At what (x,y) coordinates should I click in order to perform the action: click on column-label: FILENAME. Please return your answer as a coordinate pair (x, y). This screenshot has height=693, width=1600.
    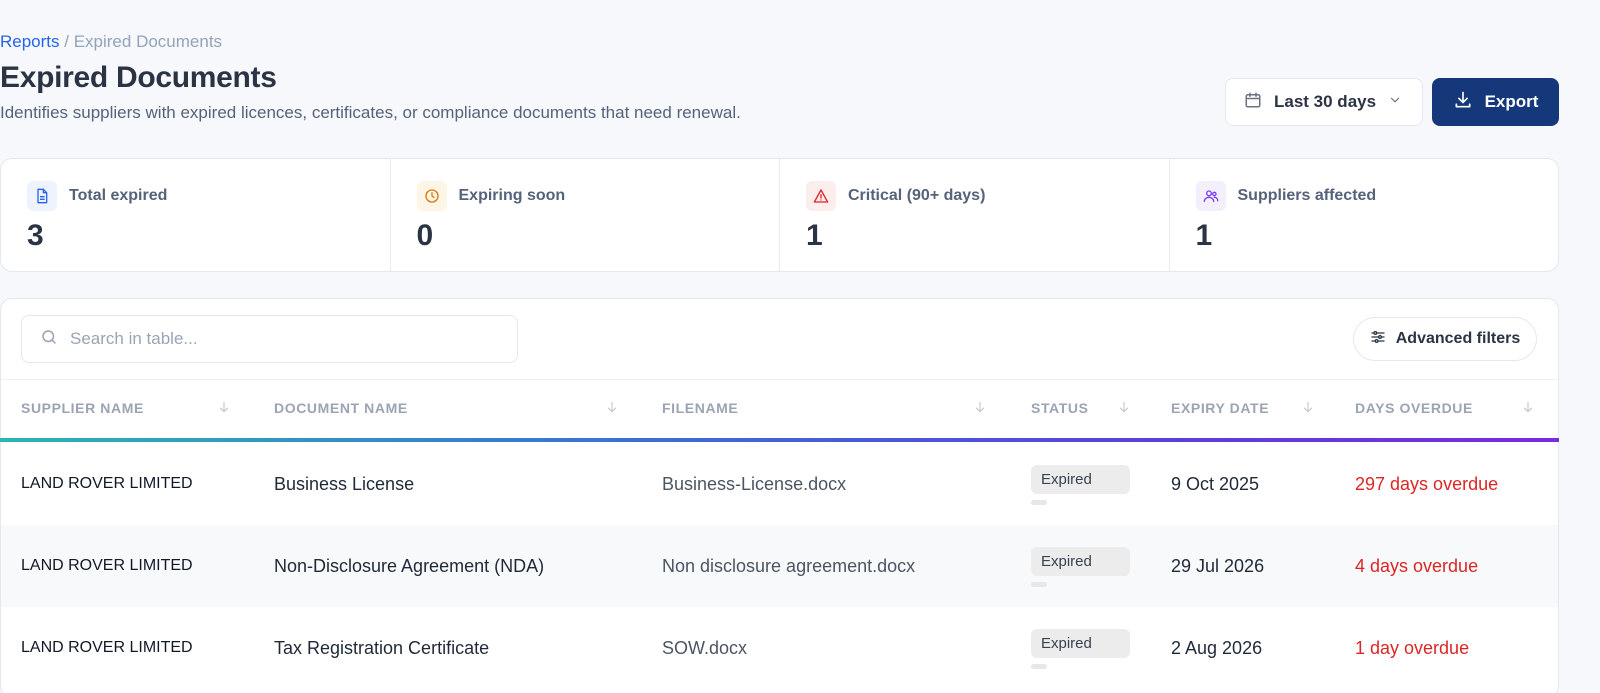
    Looking at the image, I should click on (700, 408).